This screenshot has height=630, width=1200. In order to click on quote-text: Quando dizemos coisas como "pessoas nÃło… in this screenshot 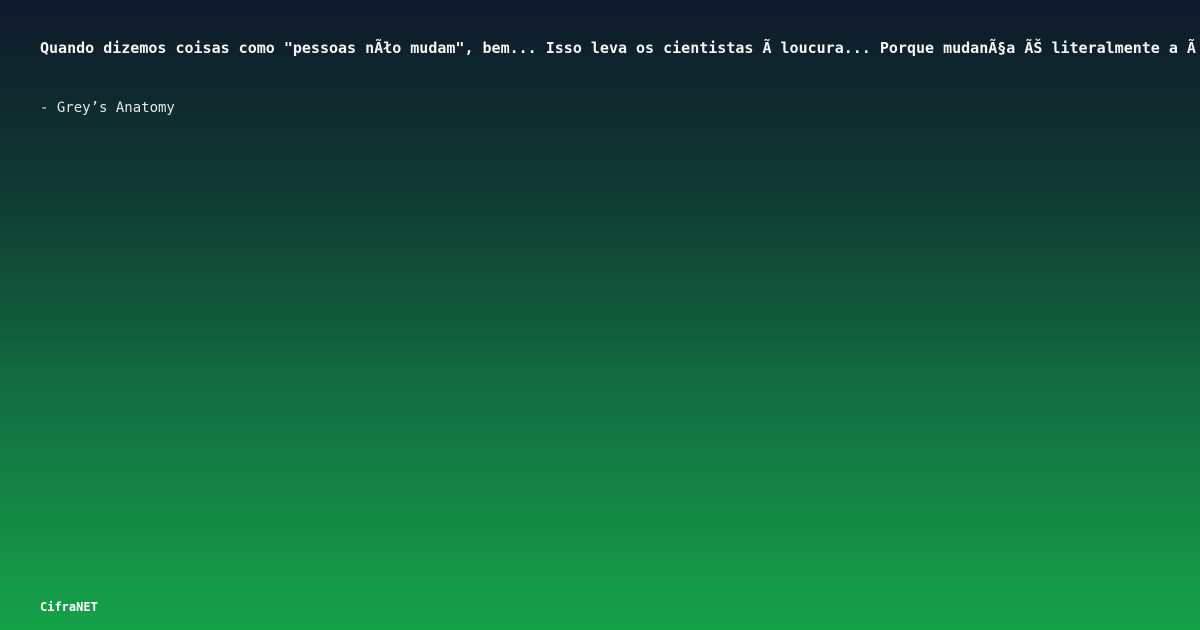, I will do `click(618, 48)`.